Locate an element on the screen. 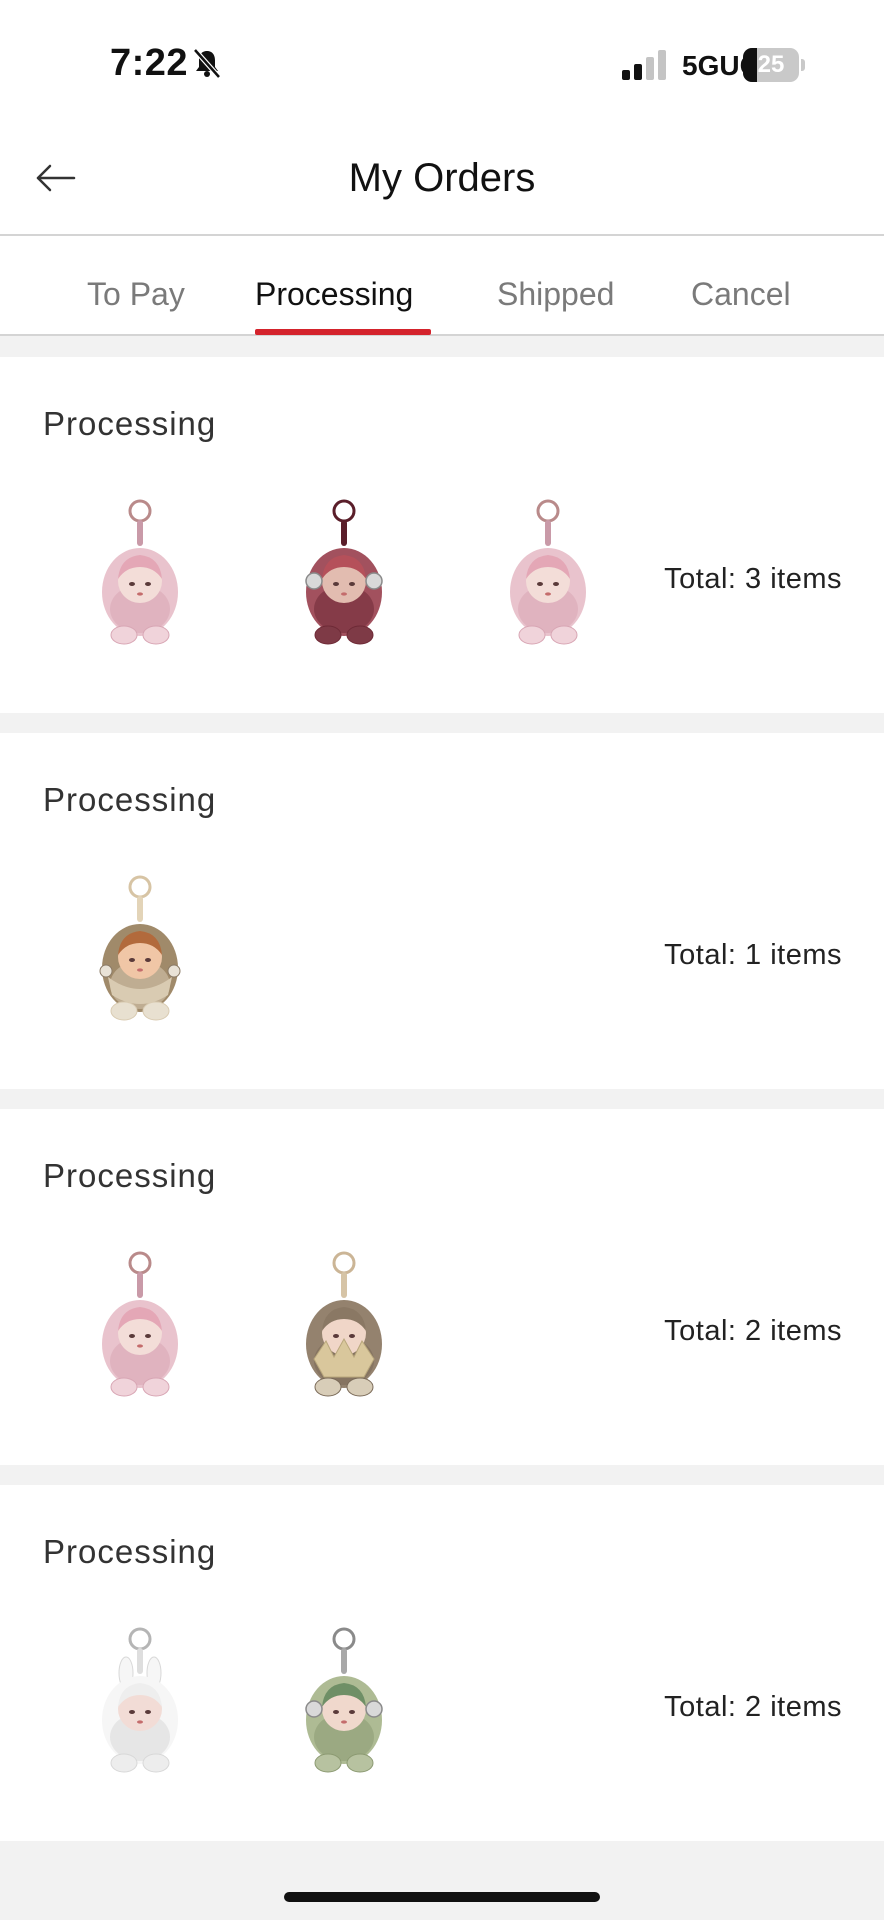  cellular-signal-icon is located at coordinates (644, 65).